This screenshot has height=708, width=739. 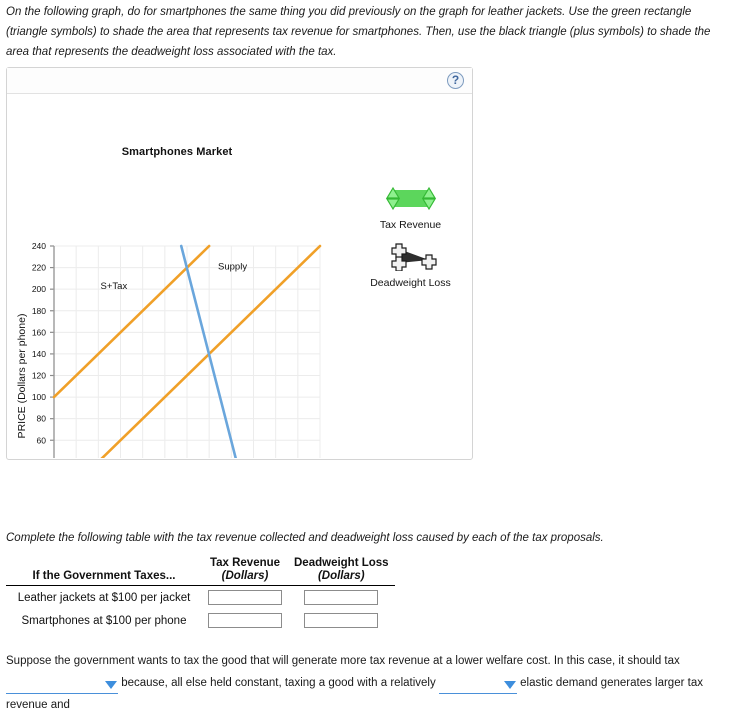 What do you see at coordinates (62, 686) in the screenshot?
I see `dropdown-good-choice` at bounding box center [62, 686].